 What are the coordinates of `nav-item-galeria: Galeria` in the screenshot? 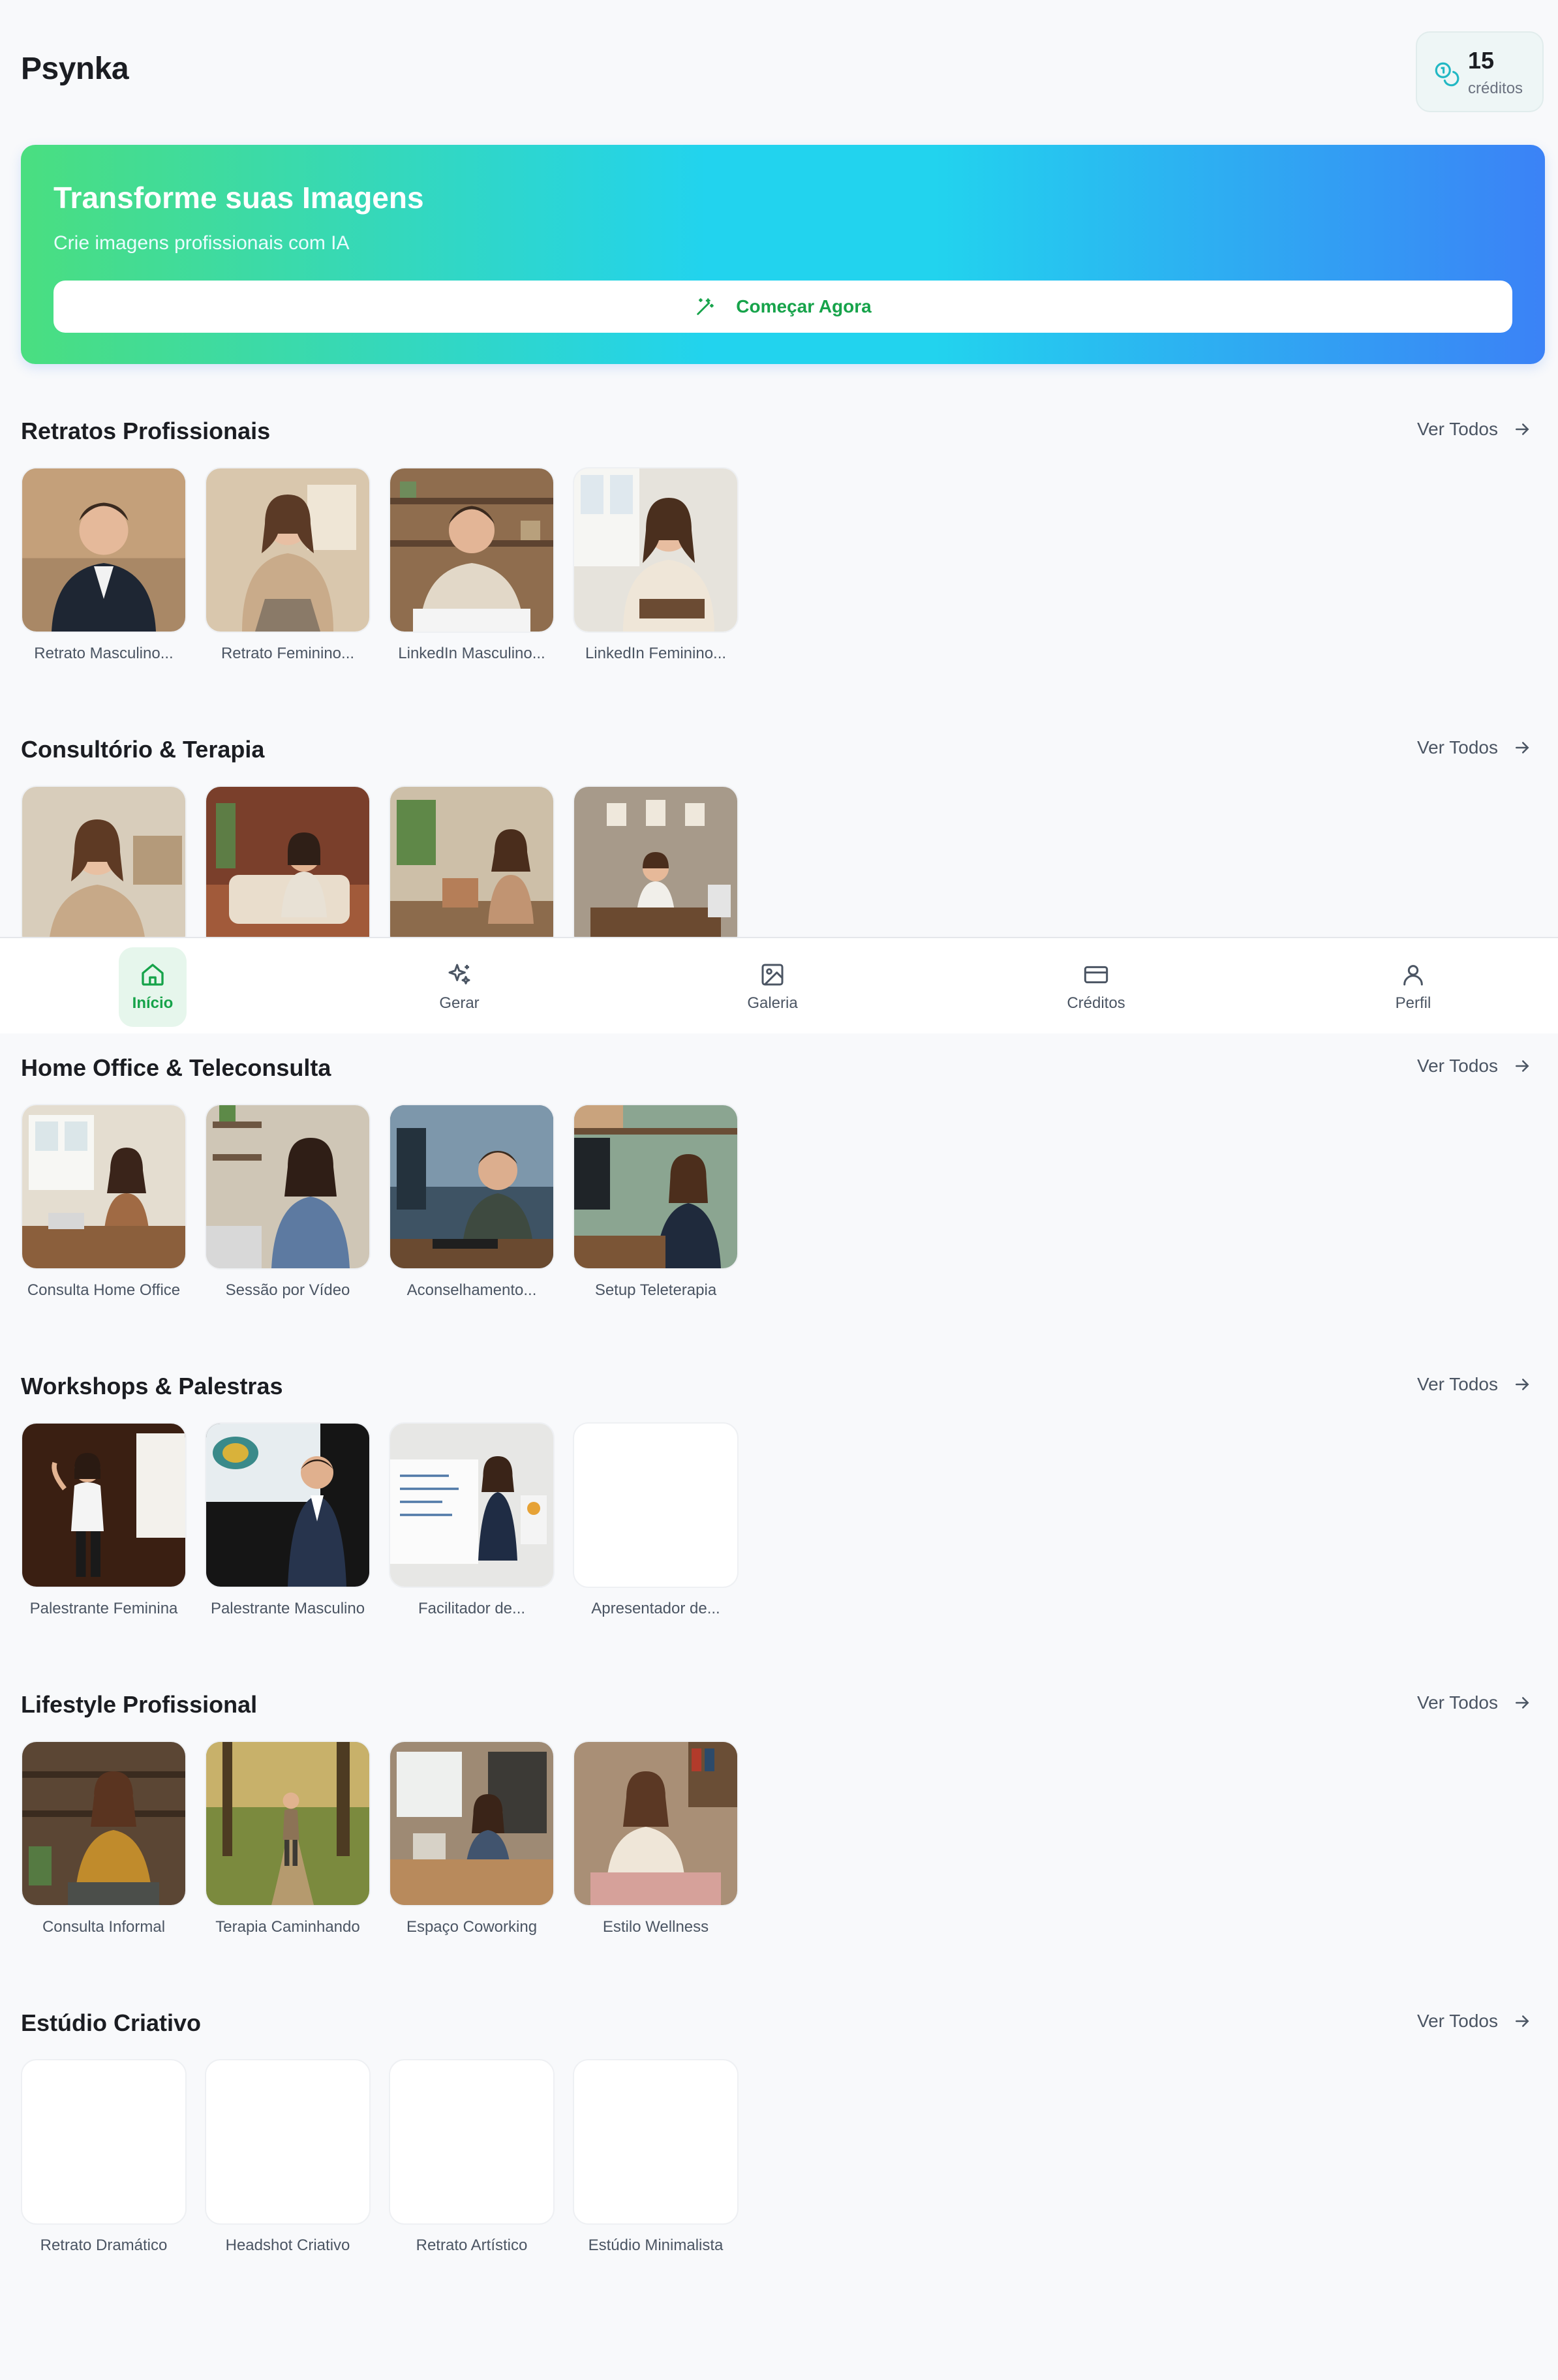 It's located at (772, 987).